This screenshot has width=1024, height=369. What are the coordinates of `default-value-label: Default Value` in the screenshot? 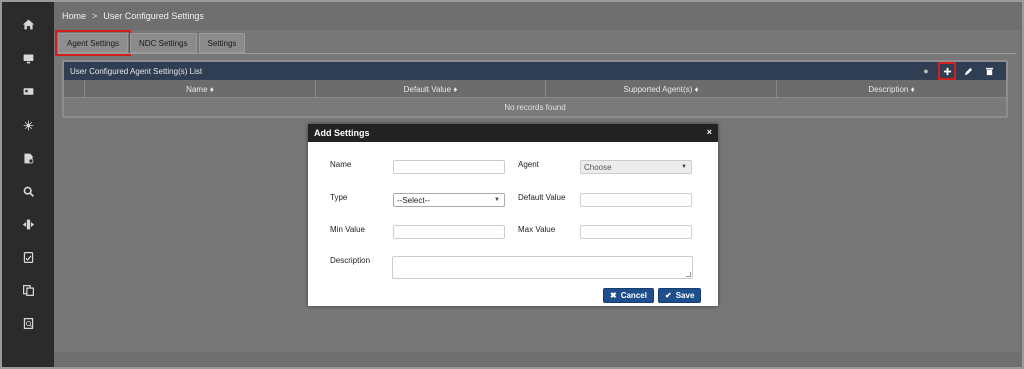 It's located at (542, 197).